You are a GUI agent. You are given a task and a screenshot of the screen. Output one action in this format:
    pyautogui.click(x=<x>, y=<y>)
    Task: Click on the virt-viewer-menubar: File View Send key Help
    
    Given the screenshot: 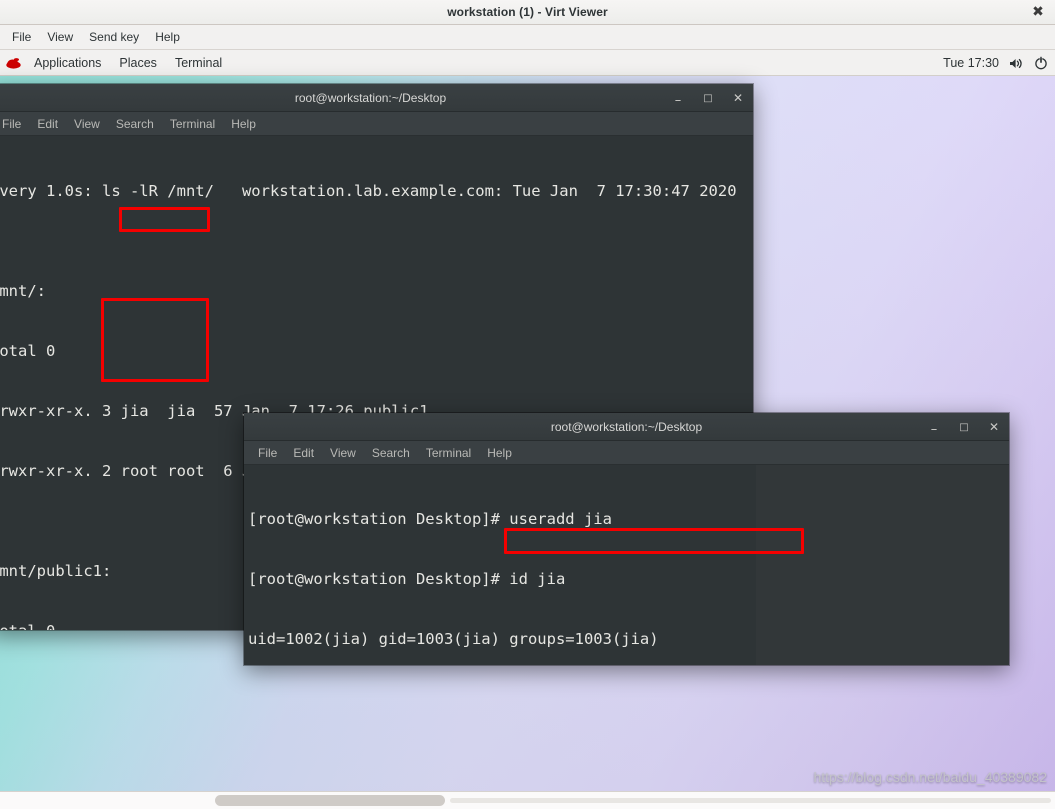 What is the action you would take?
    pyautogui.click(x=527, y=37)
    